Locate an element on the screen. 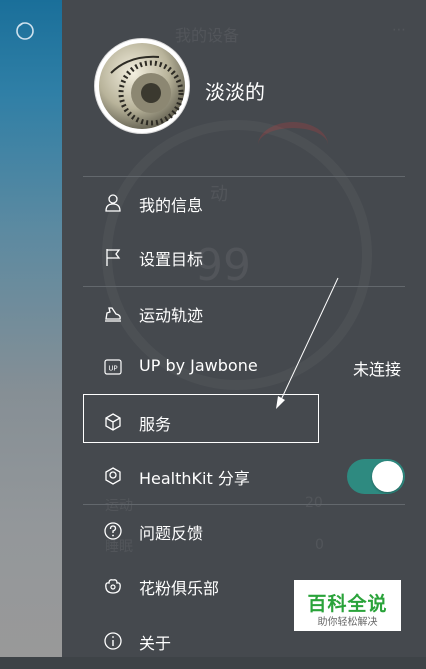 The height and width of the screenshot is (669, 426). info-icon is located at coordinates (113, 641).